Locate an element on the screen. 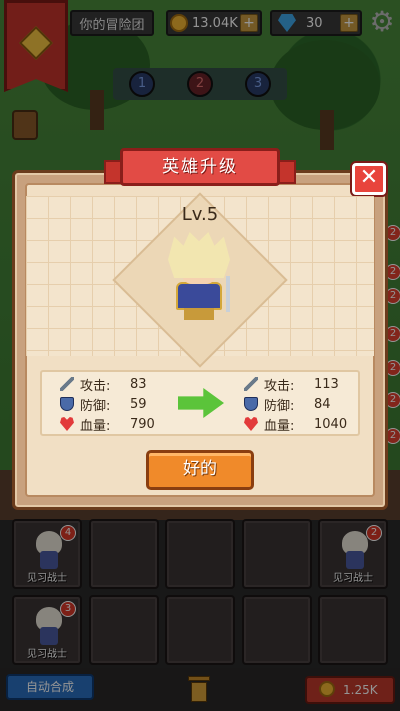 The width and height of the screenshot is (400, 711). sword is located at coordinates (228, 294).